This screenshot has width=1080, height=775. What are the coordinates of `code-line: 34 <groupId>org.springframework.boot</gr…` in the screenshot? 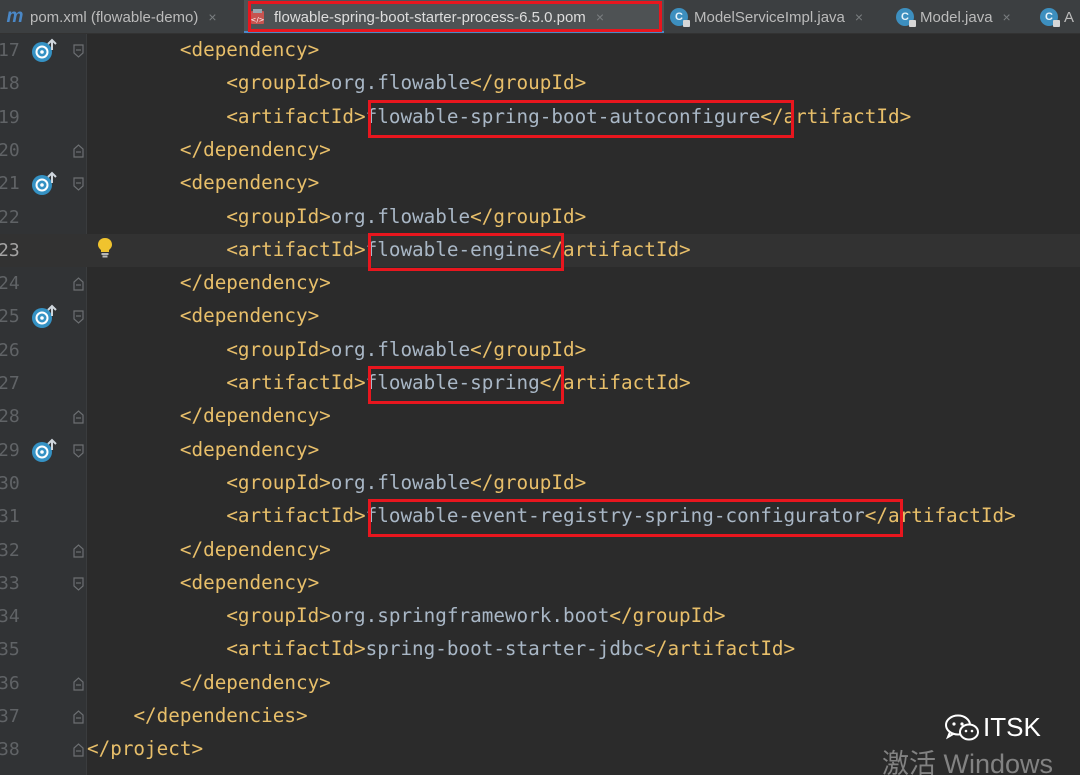 It's located at (540, 616).